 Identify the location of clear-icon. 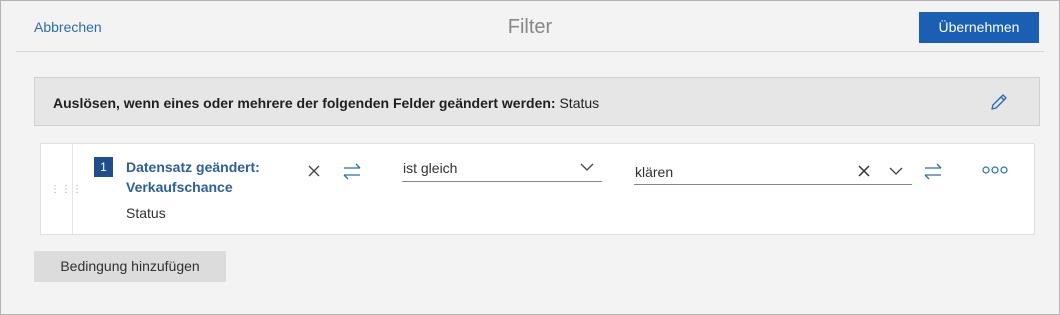
(864, 171).